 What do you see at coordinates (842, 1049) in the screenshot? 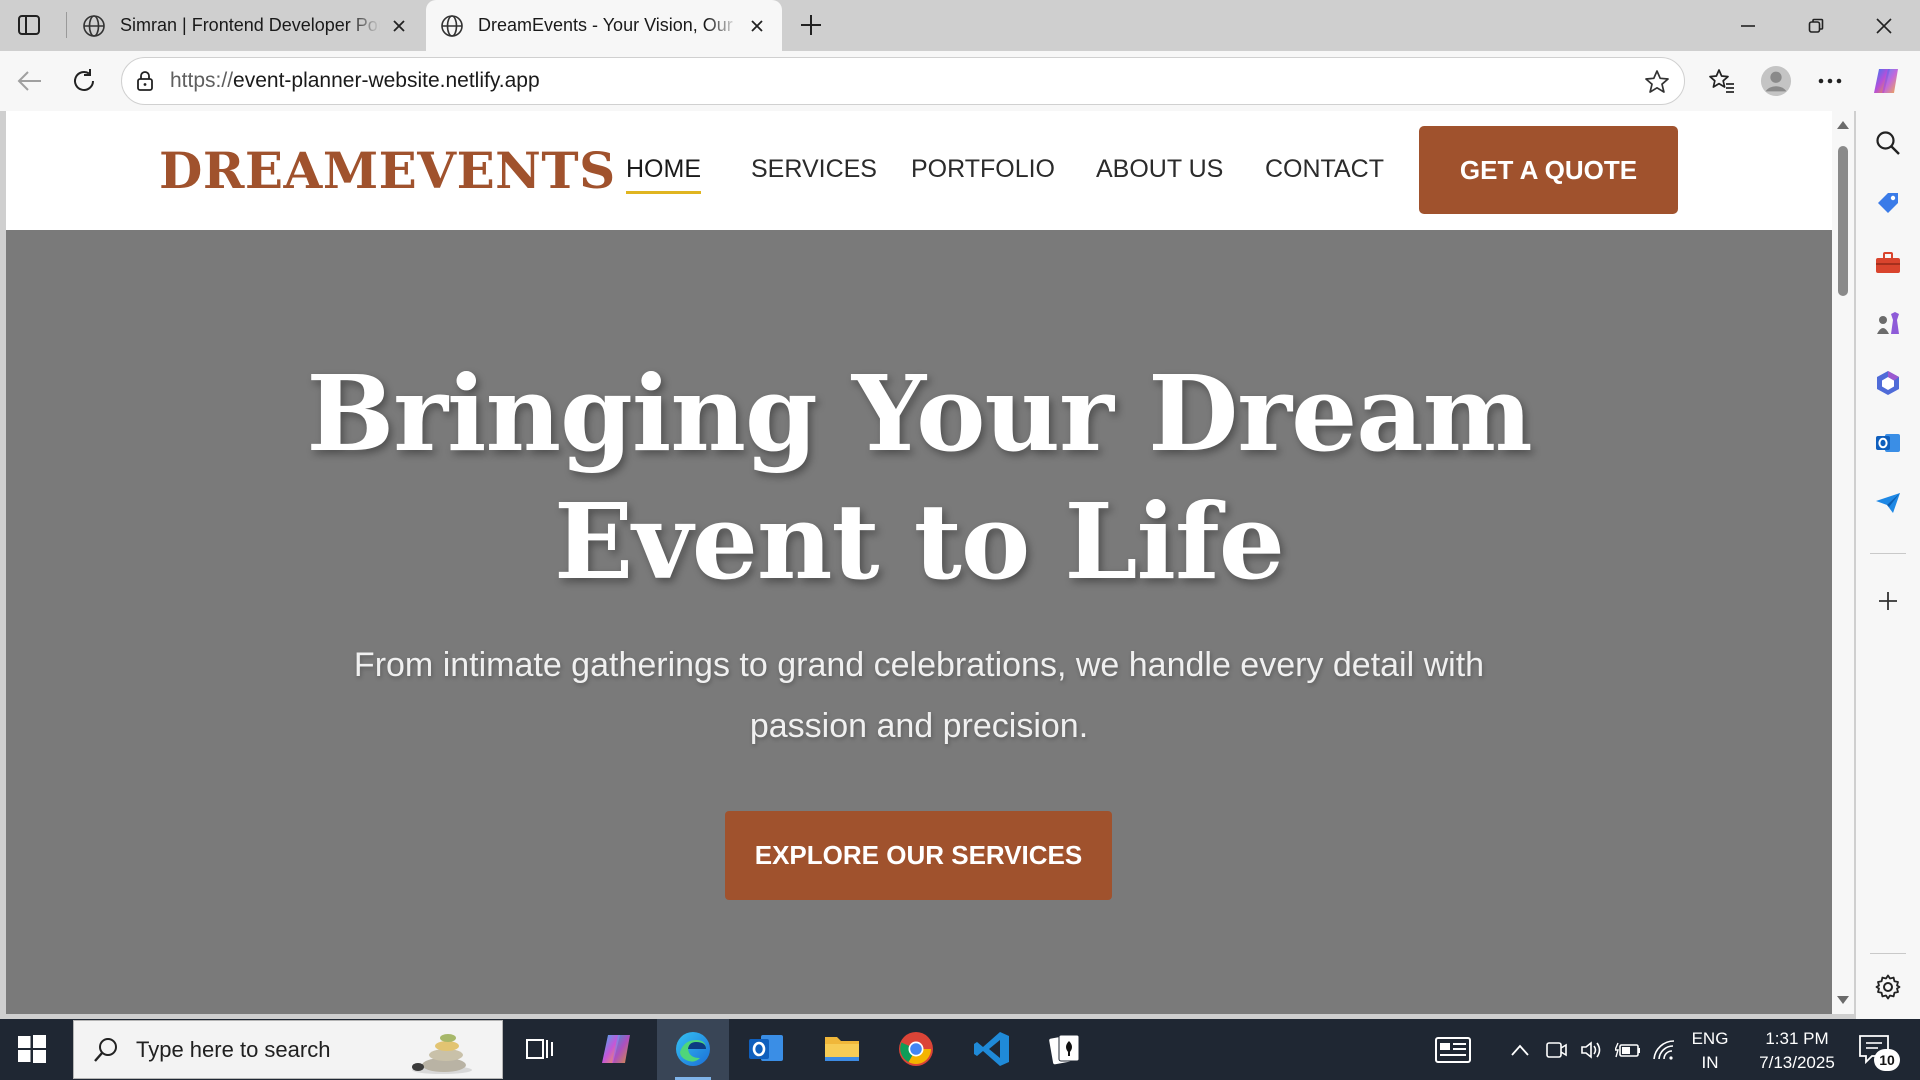
I see `file-explorer-icon` at bounding box center [842, 1049].